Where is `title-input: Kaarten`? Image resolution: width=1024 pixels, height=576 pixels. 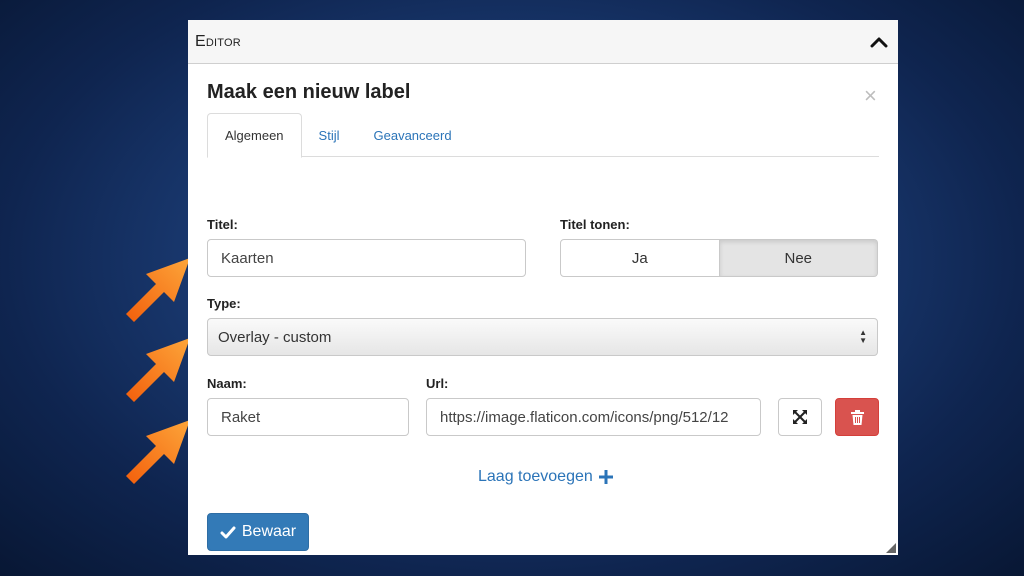
title-input: Kaarten is located at coordinates (366, 258).